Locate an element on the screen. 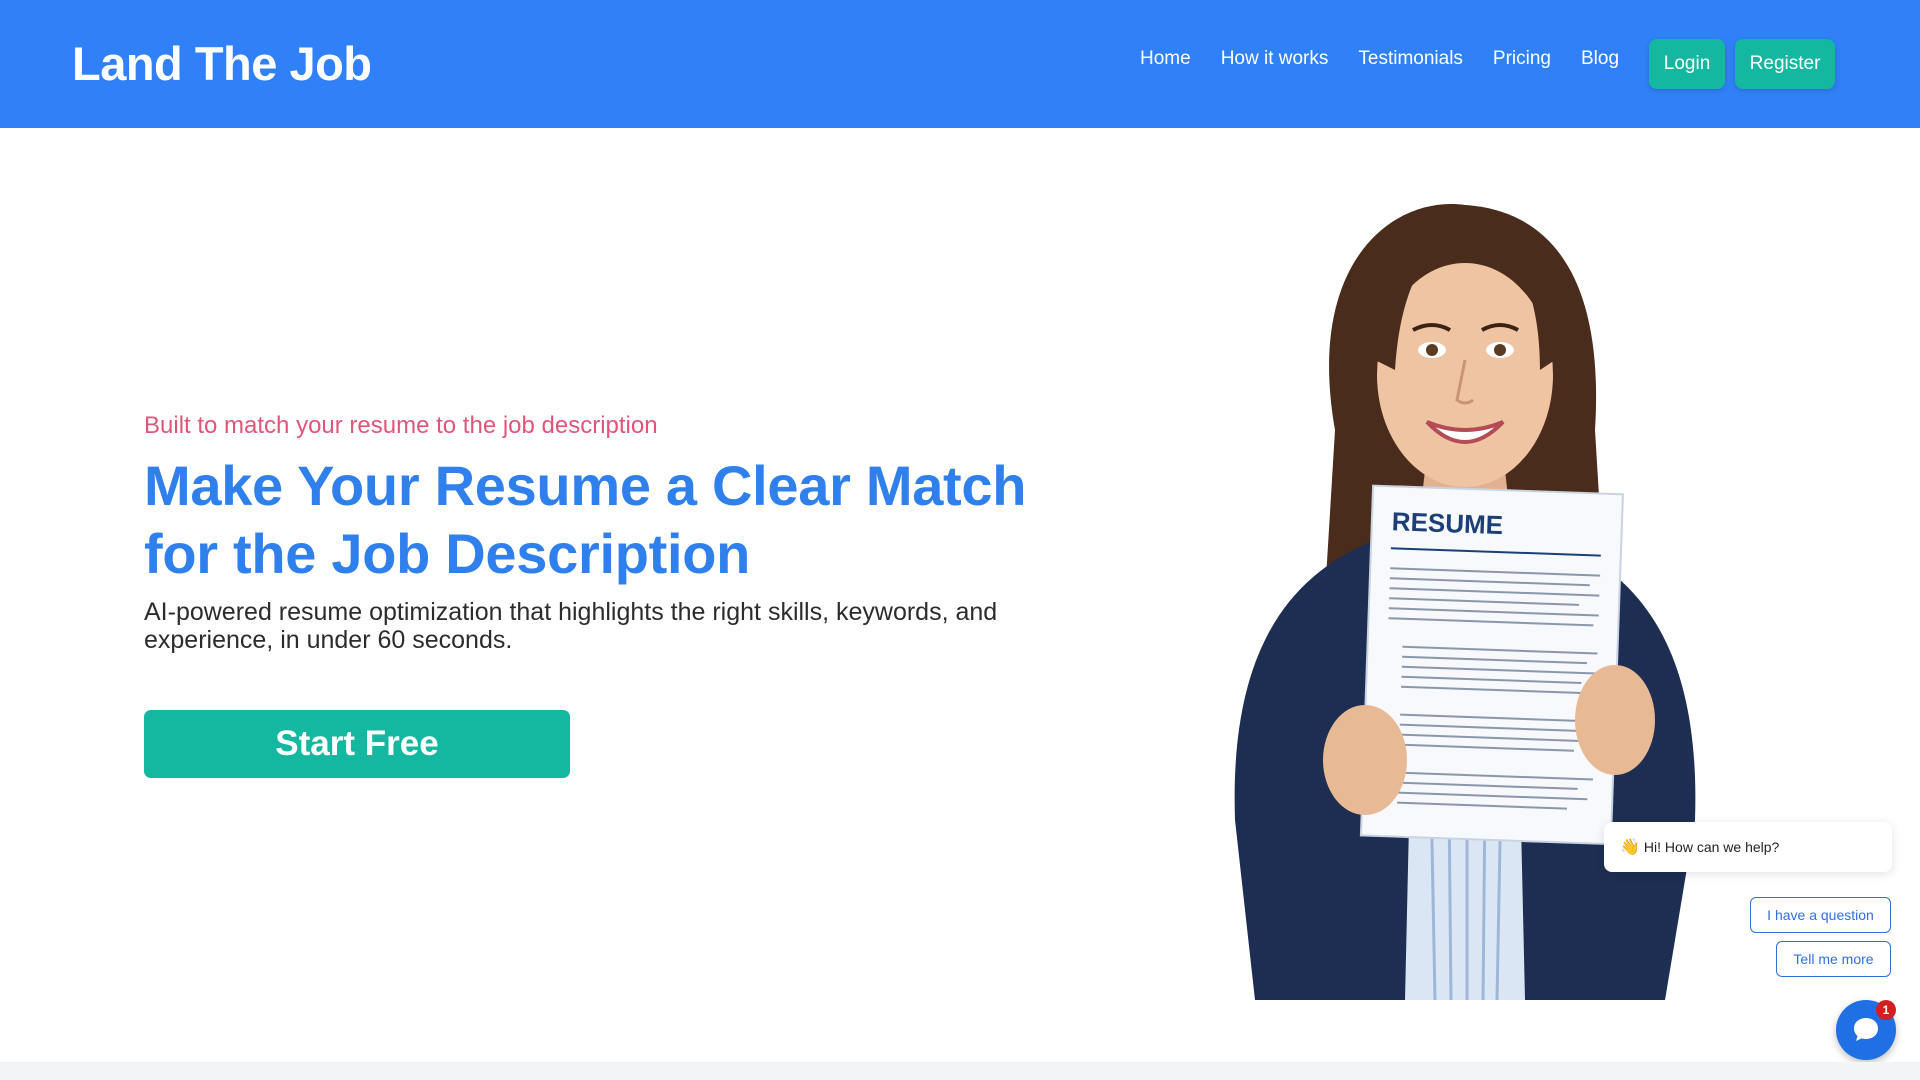 The width and height of the screenshot is (1920, 1080). waving-hand-icon: 👋 is located at coordinates (1630, 847).